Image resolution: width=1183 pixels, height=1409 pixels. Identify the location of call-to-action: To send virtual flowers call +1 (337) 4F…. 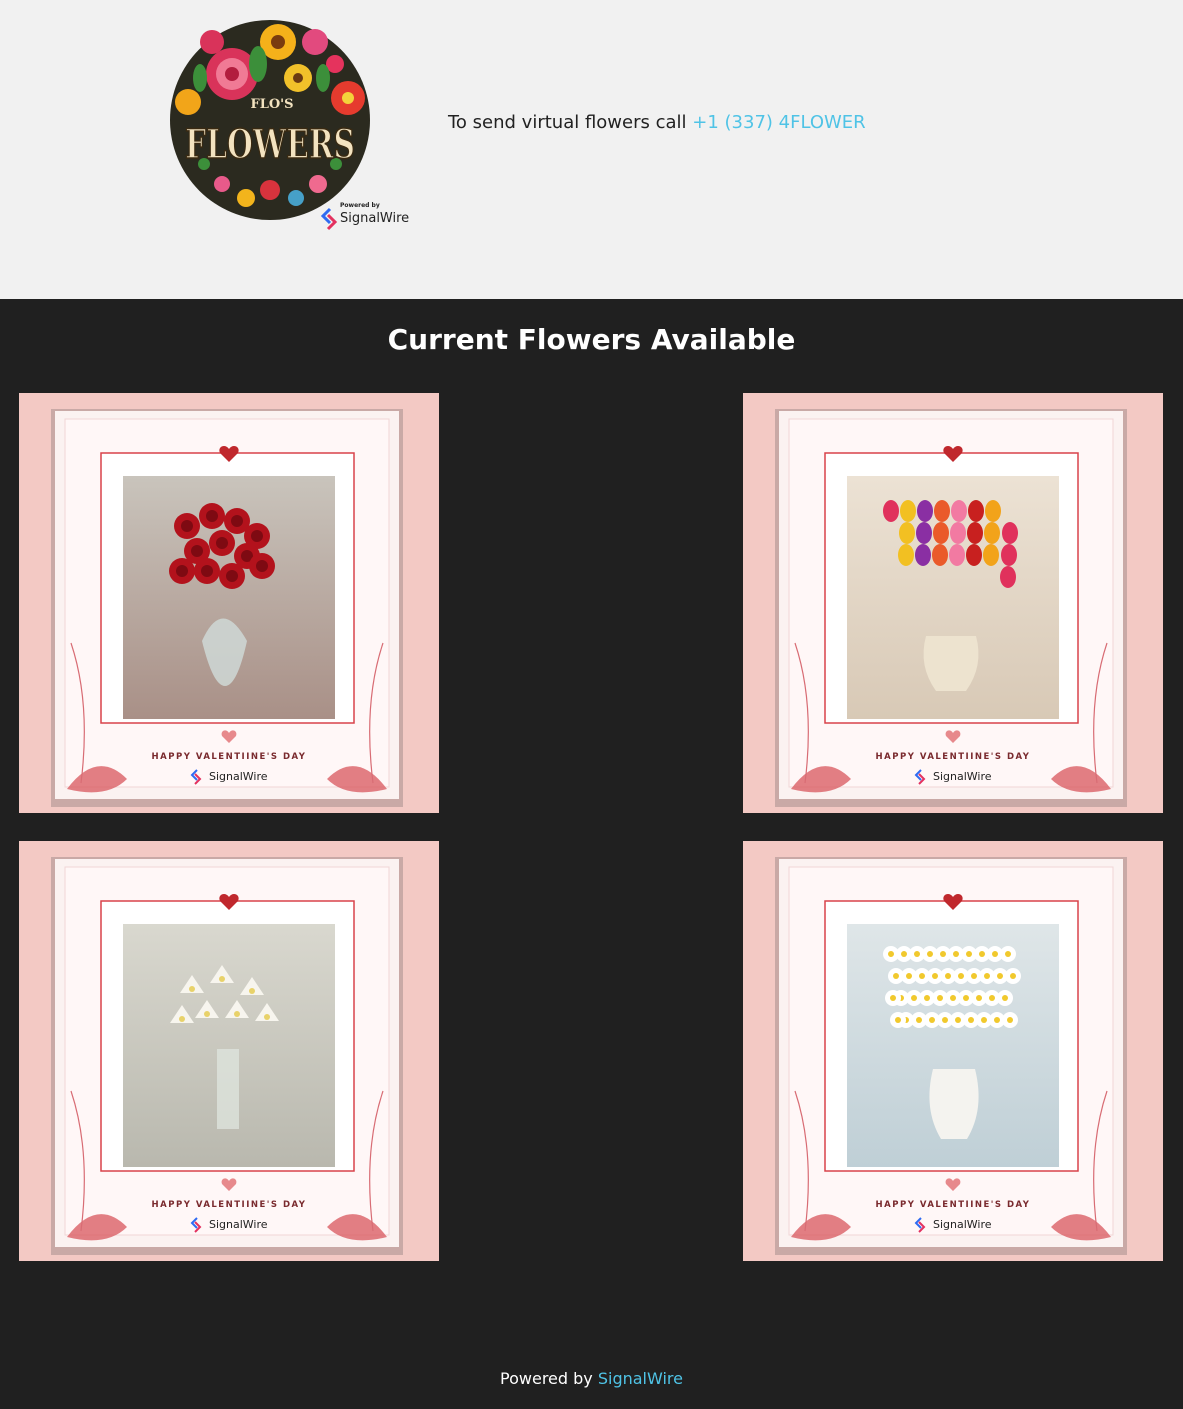
(657, 122).